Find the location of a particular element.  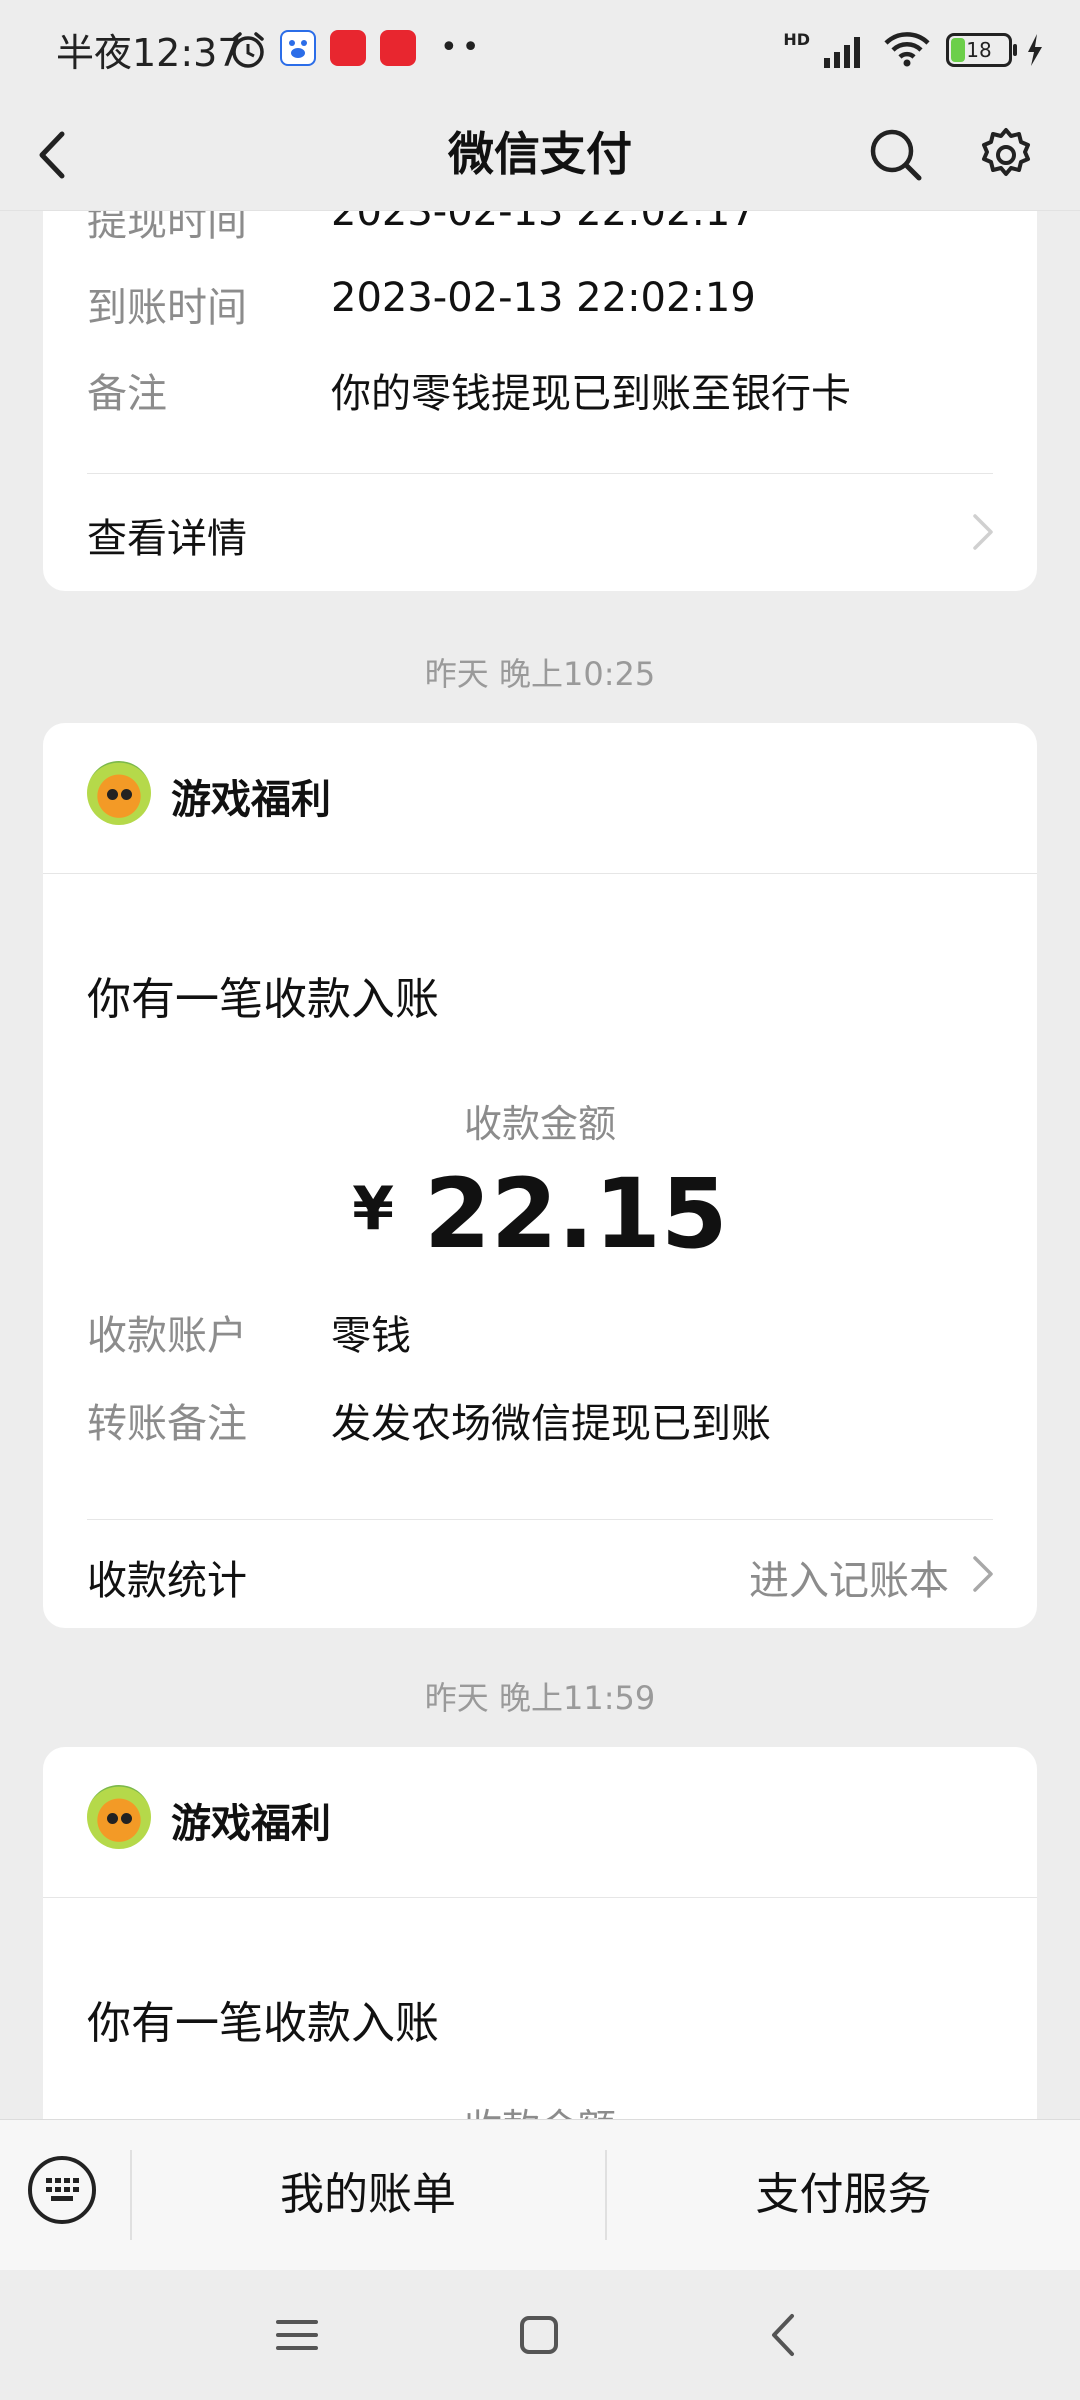

timestamp: 昨天 晚上10:25 is located at coordinates (540, 674).